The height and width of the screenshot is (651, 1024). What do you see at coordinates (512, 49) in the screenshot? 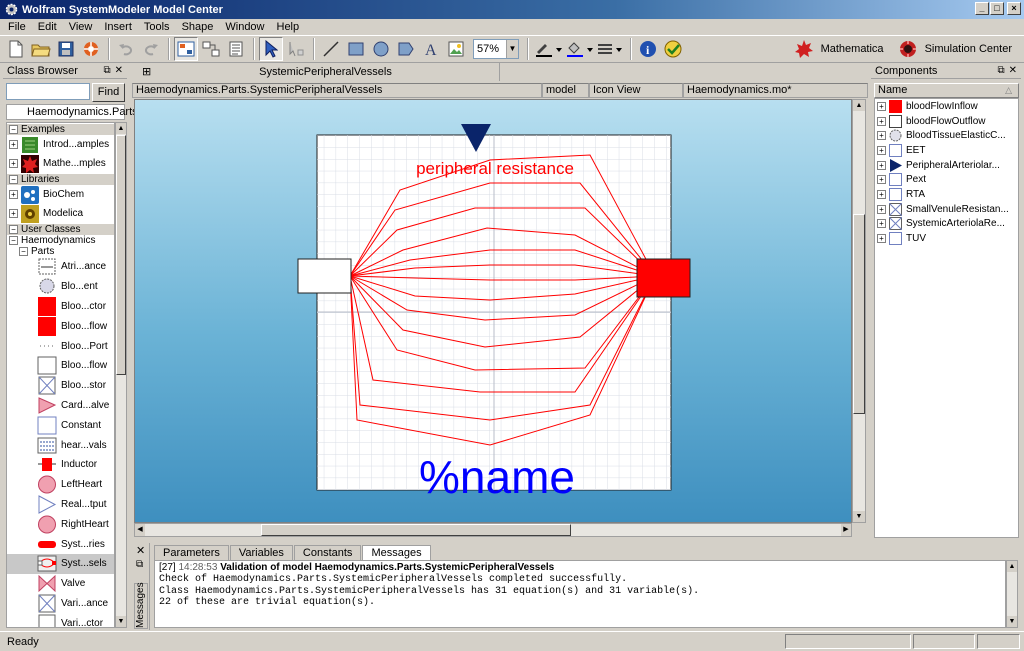
I see `chevron-down-icon: ▼` at bounding box center [512, 49].